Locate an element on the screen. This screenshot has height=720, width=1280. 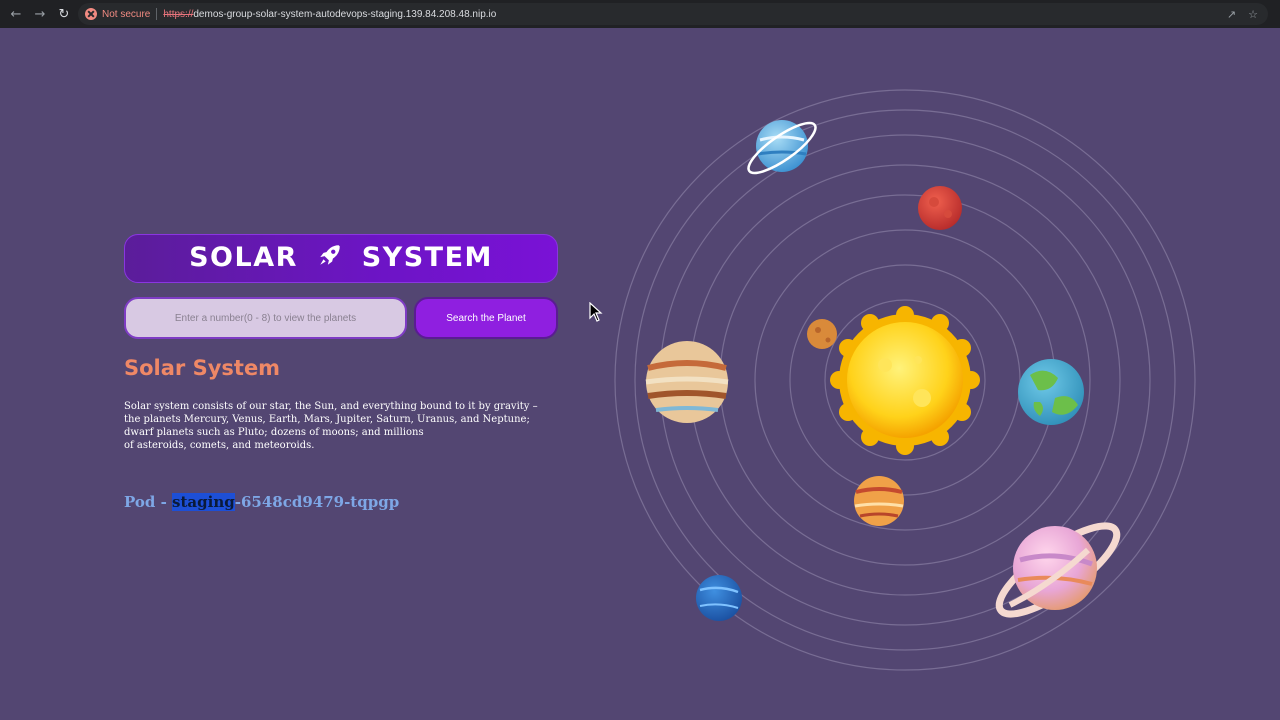
back-arrow-icon: ← is located at coordinates (16, 14).